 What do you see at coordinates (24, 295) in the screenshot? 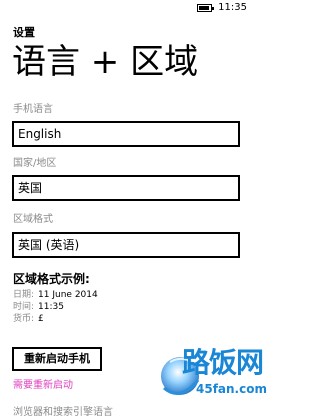
I see `example-date-key: 日期:` at bounding box center [24, 295].